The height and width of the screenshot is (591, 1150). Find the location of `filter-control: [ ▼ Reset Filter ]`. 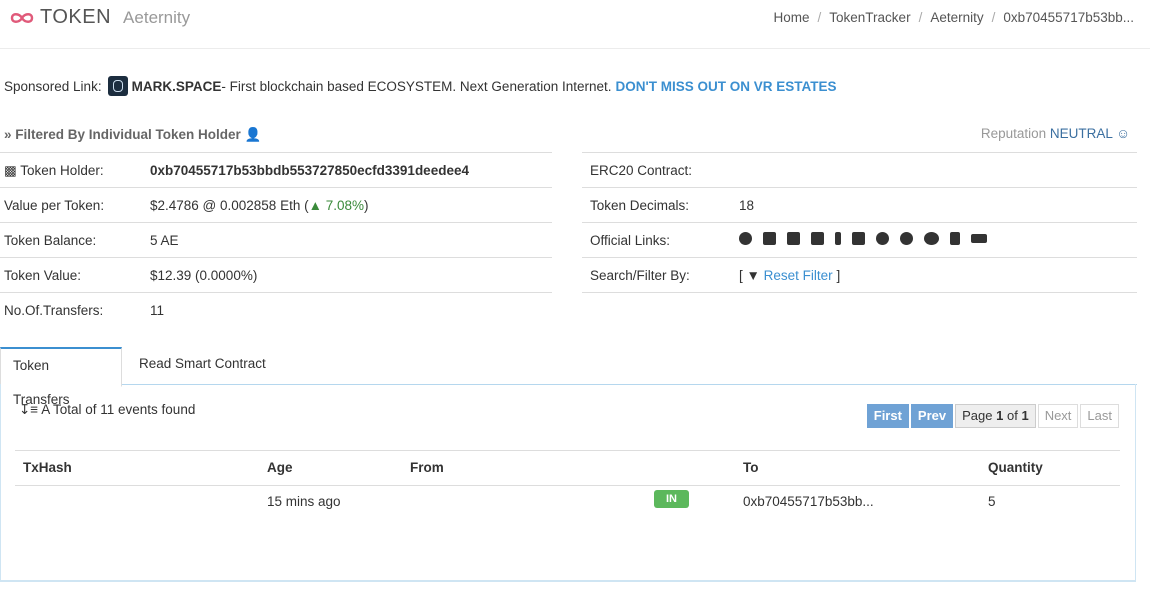

filter-control: [ ▼ Reset Filter ] is located at coordinates (790, 275).